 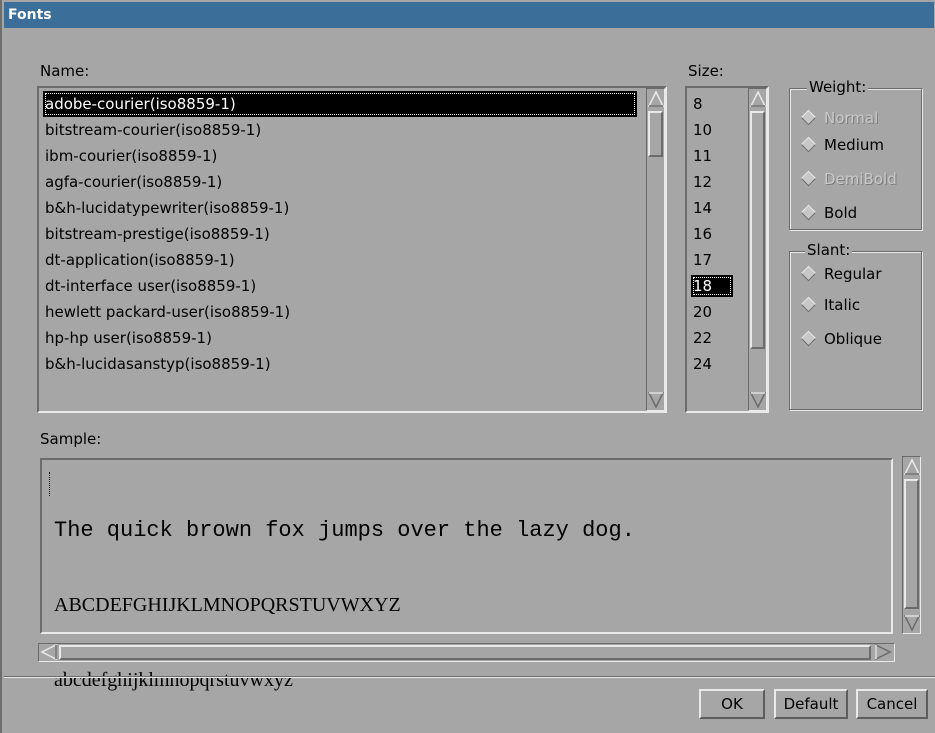 What do you see at coordinates (701, 364) in the screenshot?
I see `font-size-item: 24` at bounding box center [701, 364].